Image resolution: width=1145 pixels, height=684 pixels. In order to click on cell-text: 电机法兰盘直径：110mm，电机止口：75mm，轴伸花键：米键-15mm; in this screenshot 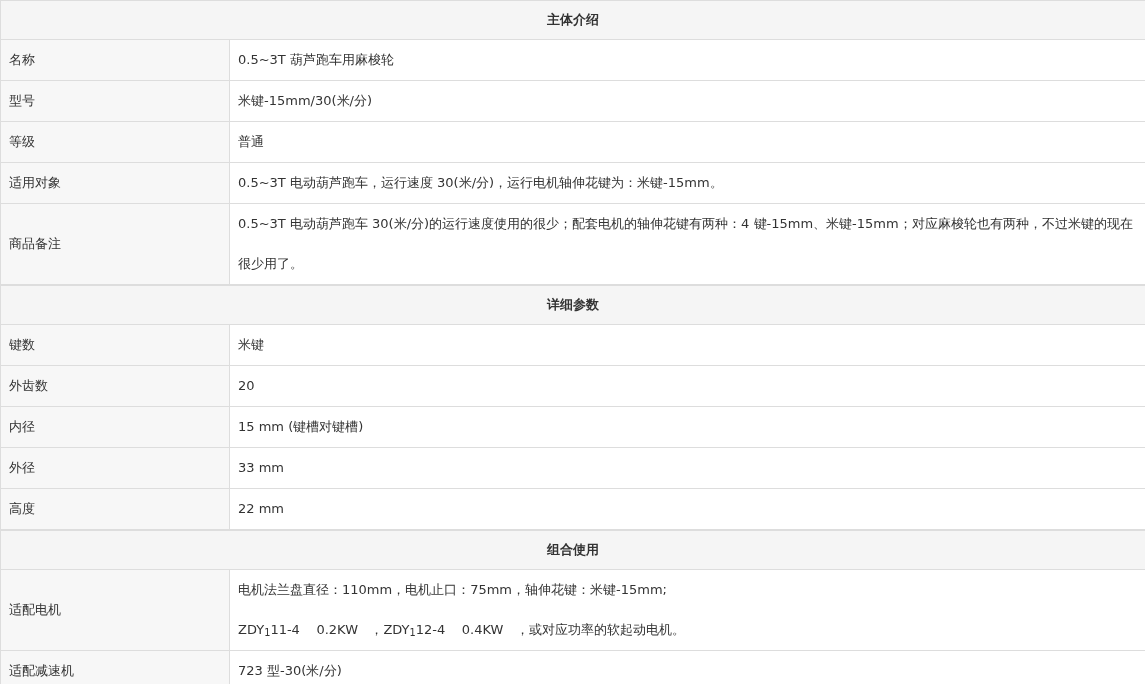, I will do `click(453, 590)`.